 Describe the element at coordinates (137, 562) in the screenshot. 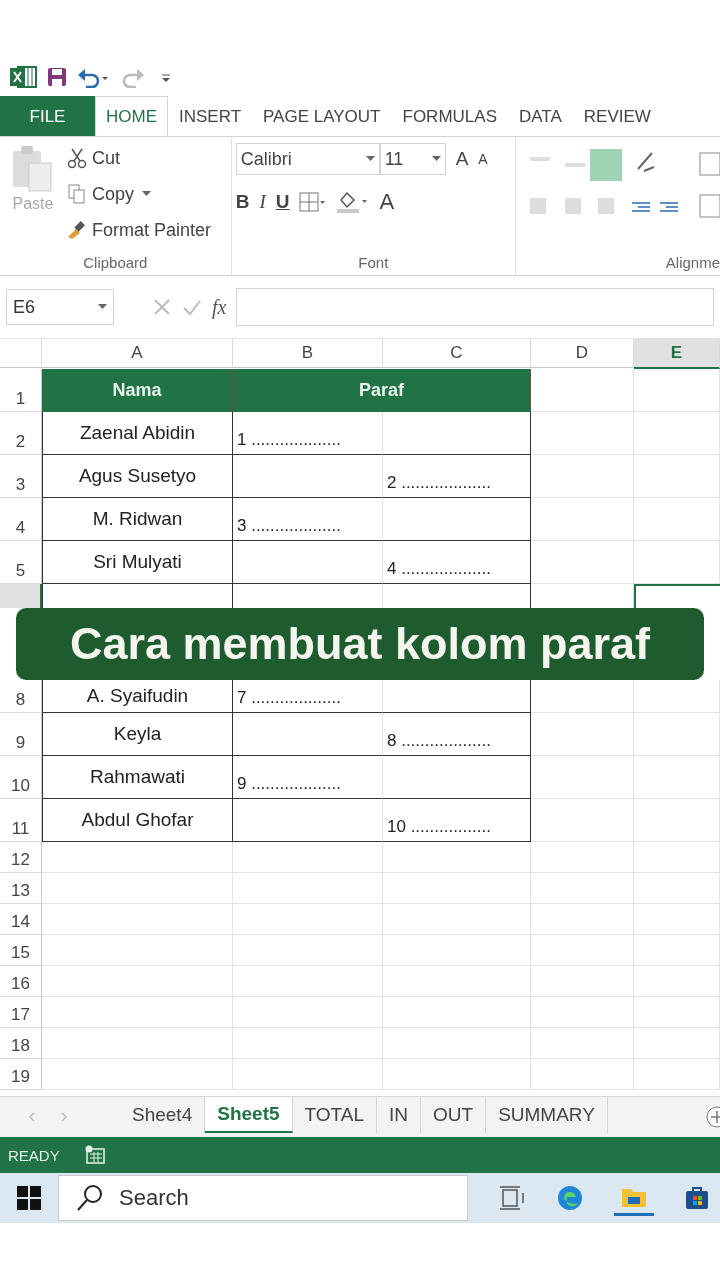

I see `name-cell: Sri Mulyati` at that location.